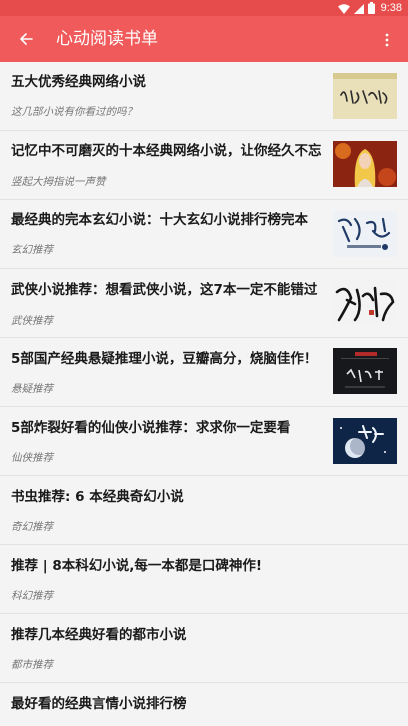 Image resolution: width=408 pixels, height=726 pixels. What do you see at coordinates (107, 39) in the screenshot?
I see `page-title: 心动阅读书单` at bounding box center [107, 39].